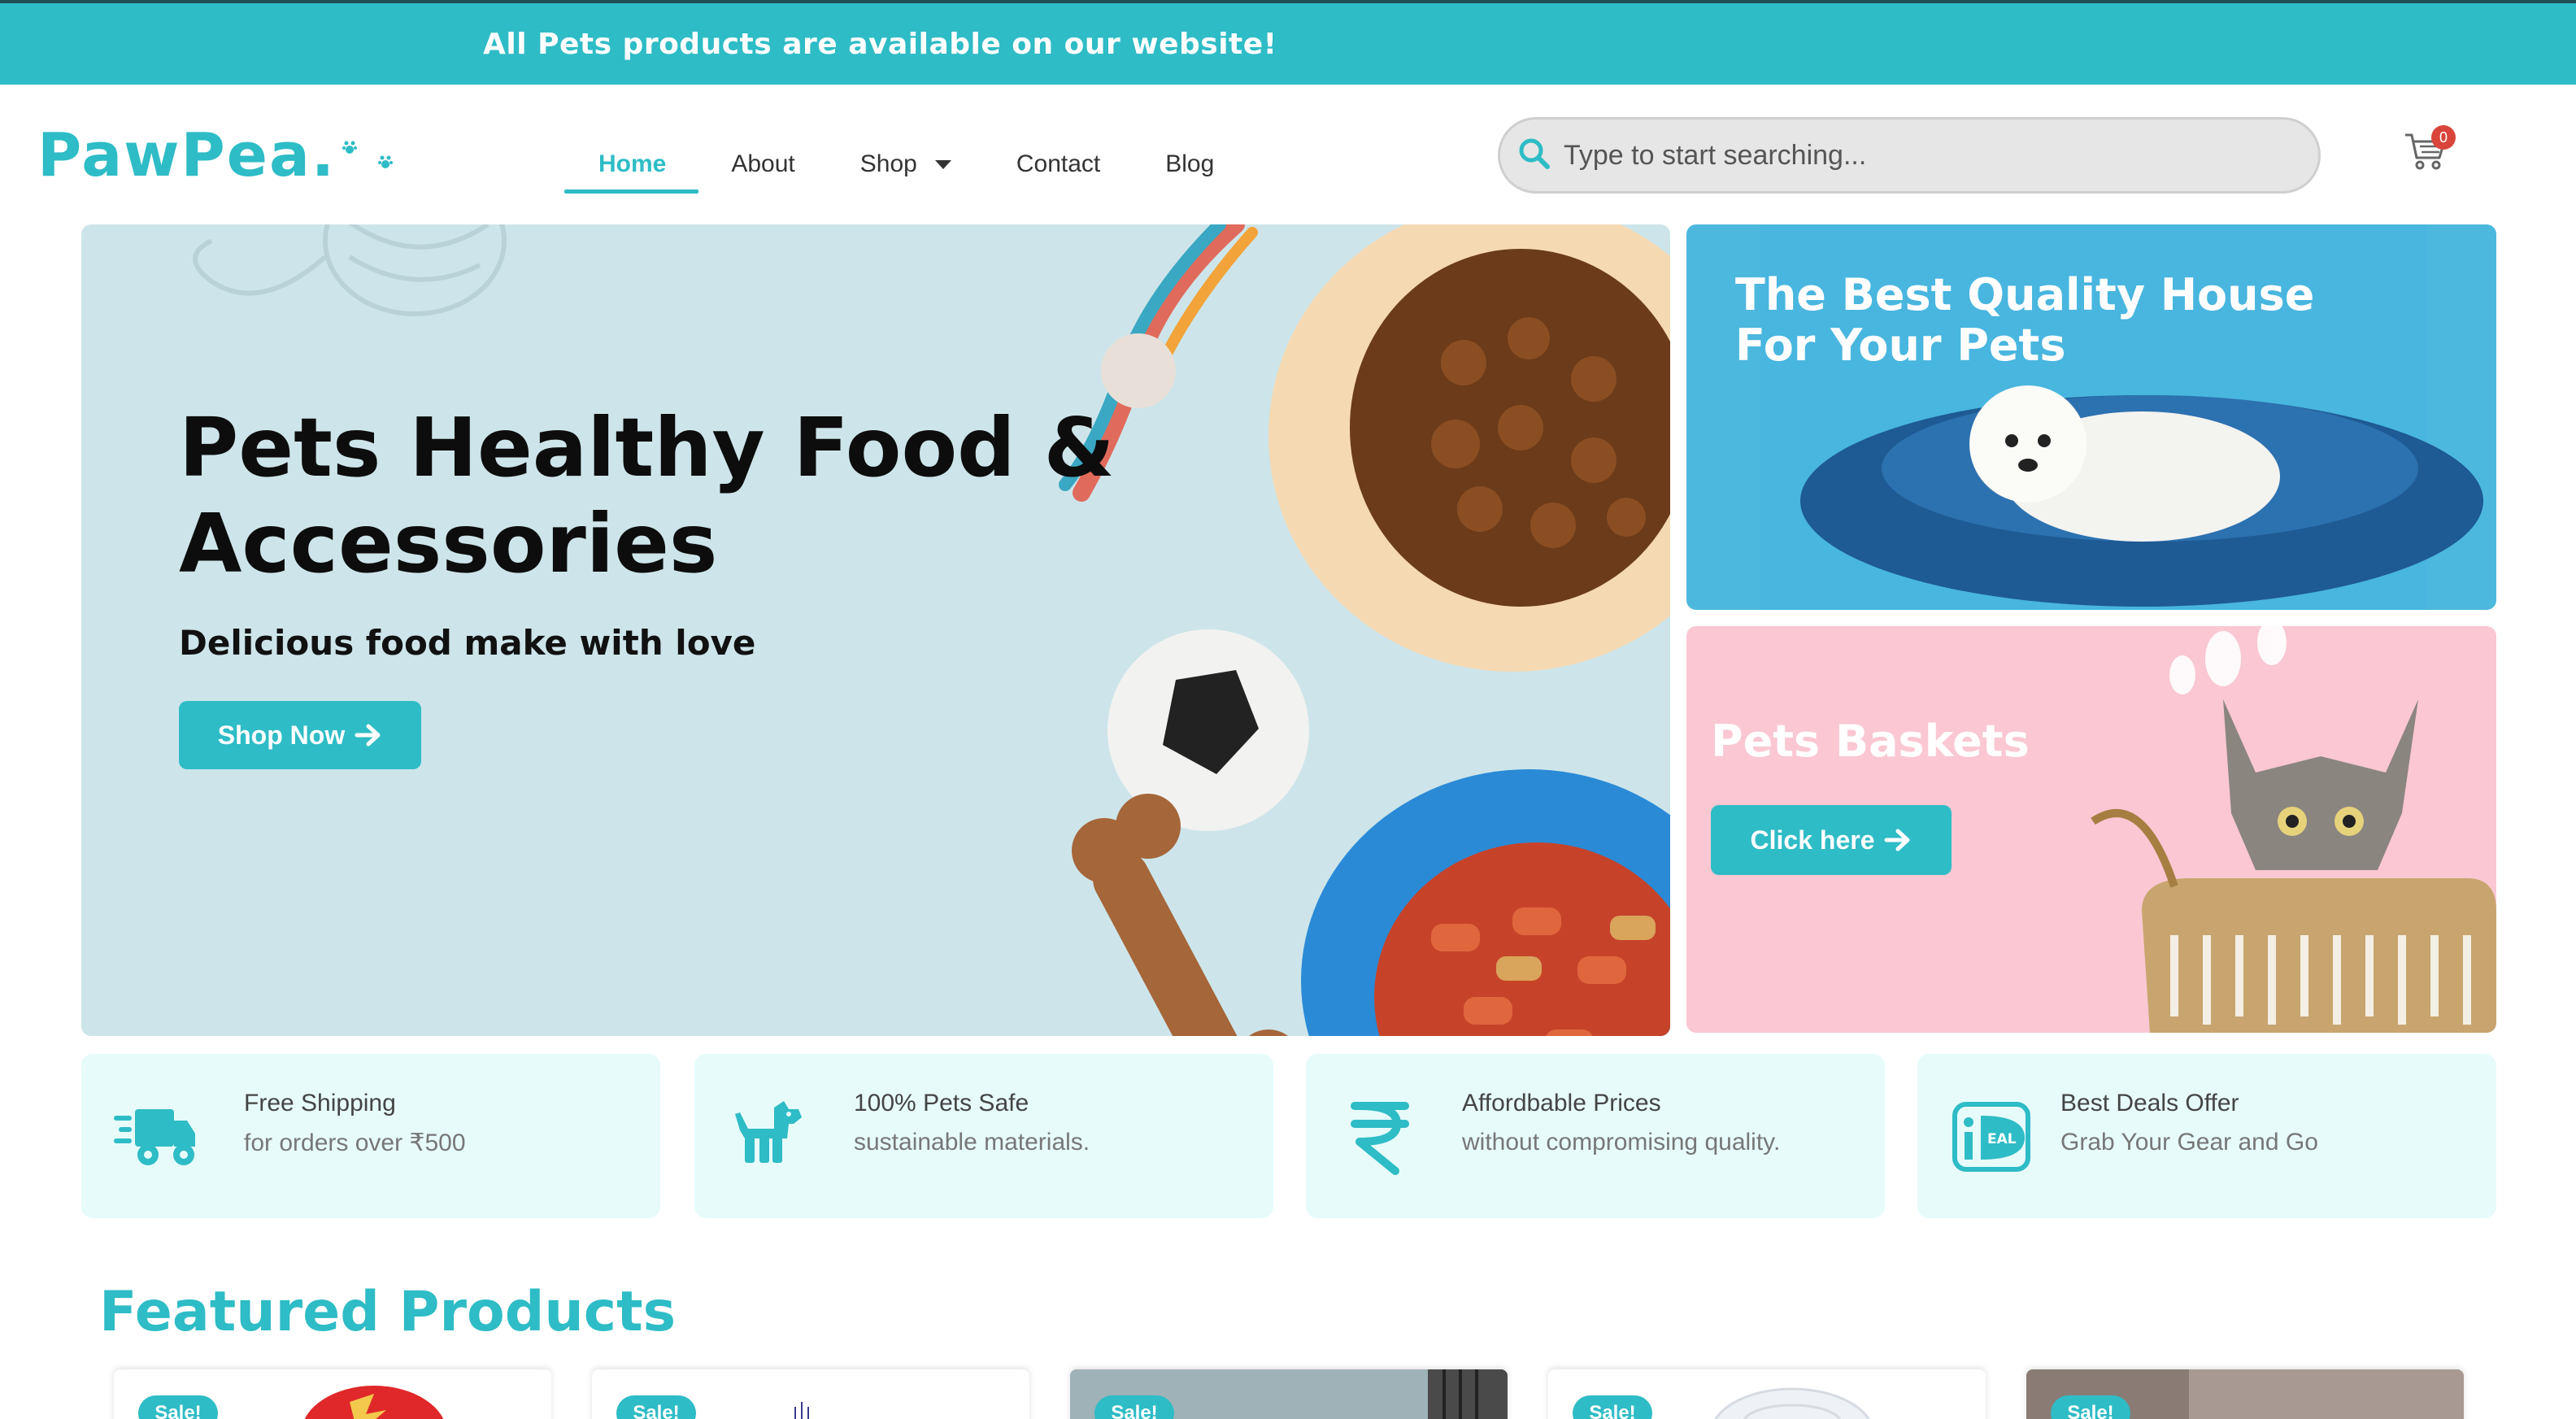 The width and height of the screenshot is (2576, 1419). Describe the element at coordinates (2025, 320) in the screenshot. I see `promo-house-title: The Best Quality House For Your Pets` at that location.